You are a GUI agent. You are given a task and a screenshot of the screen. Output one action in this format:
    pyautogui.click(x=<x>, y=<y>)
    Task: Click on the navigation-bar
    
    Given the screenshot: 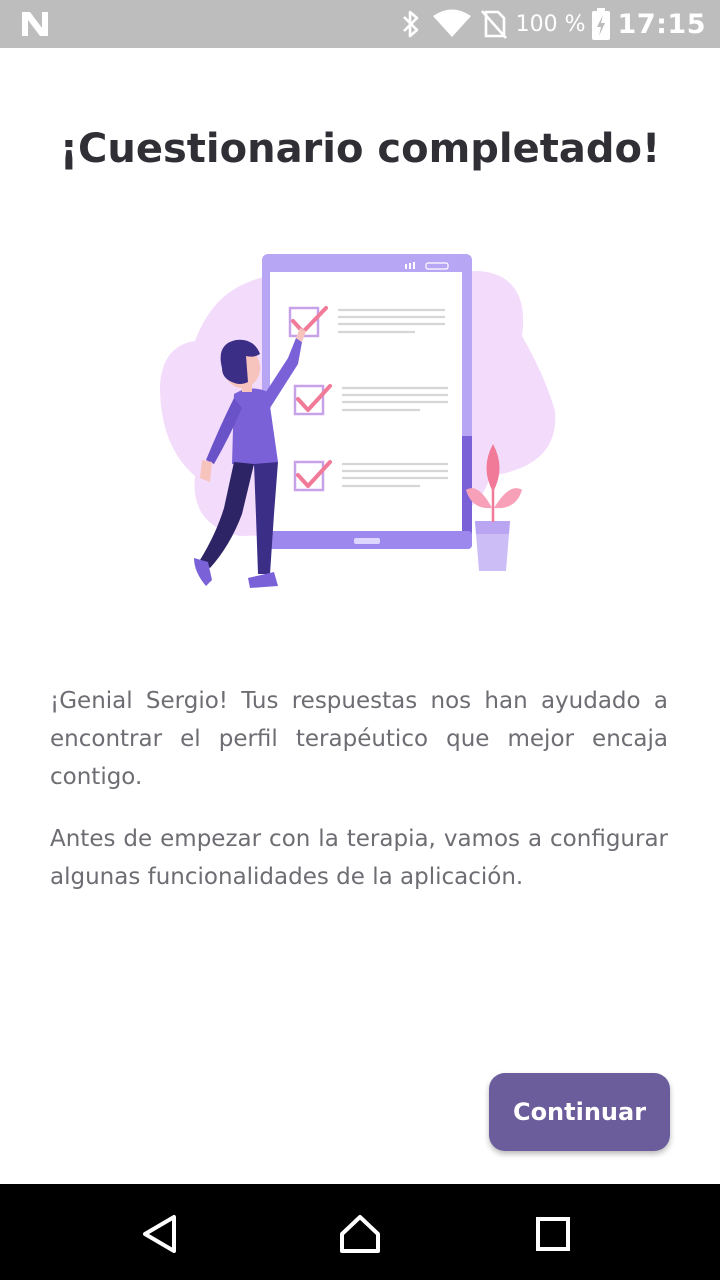 What is the action you would take?
    pyautogui.click(x=360, y=1232)
    